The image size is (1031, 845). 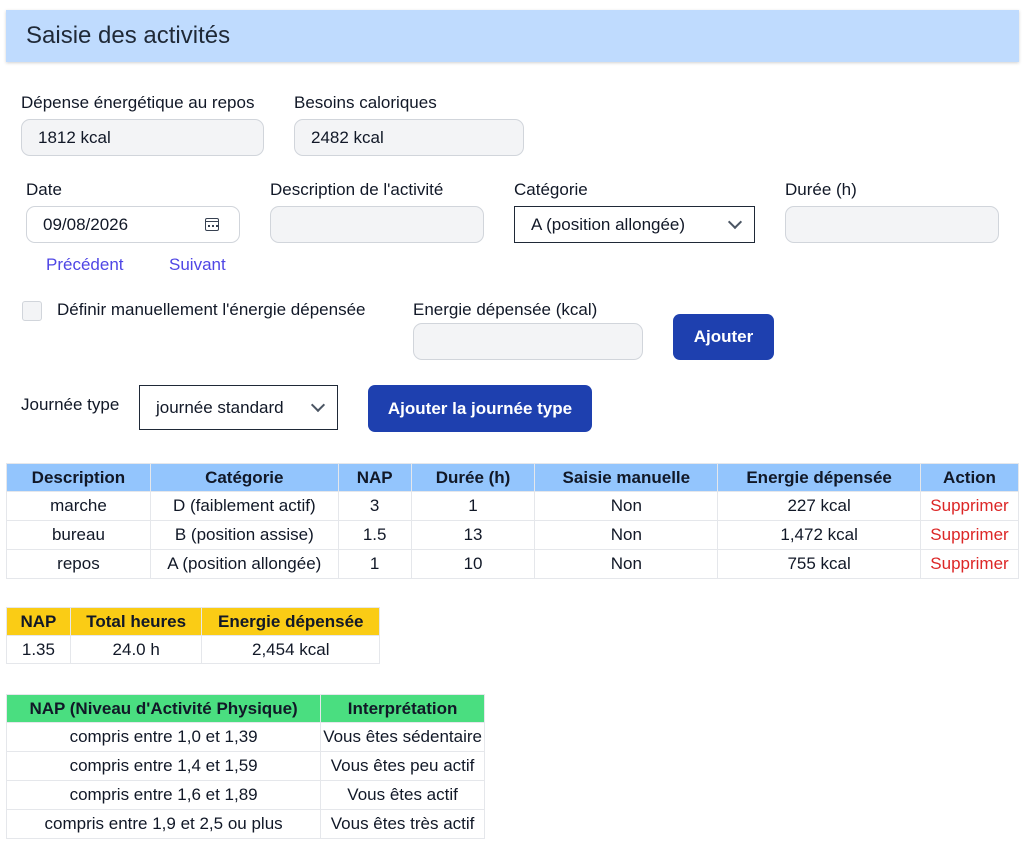 What do you see at coordinates (512, 36) in the screenshot?
I see `page-header: Saisie des activités` at bounding box center [512, 36].